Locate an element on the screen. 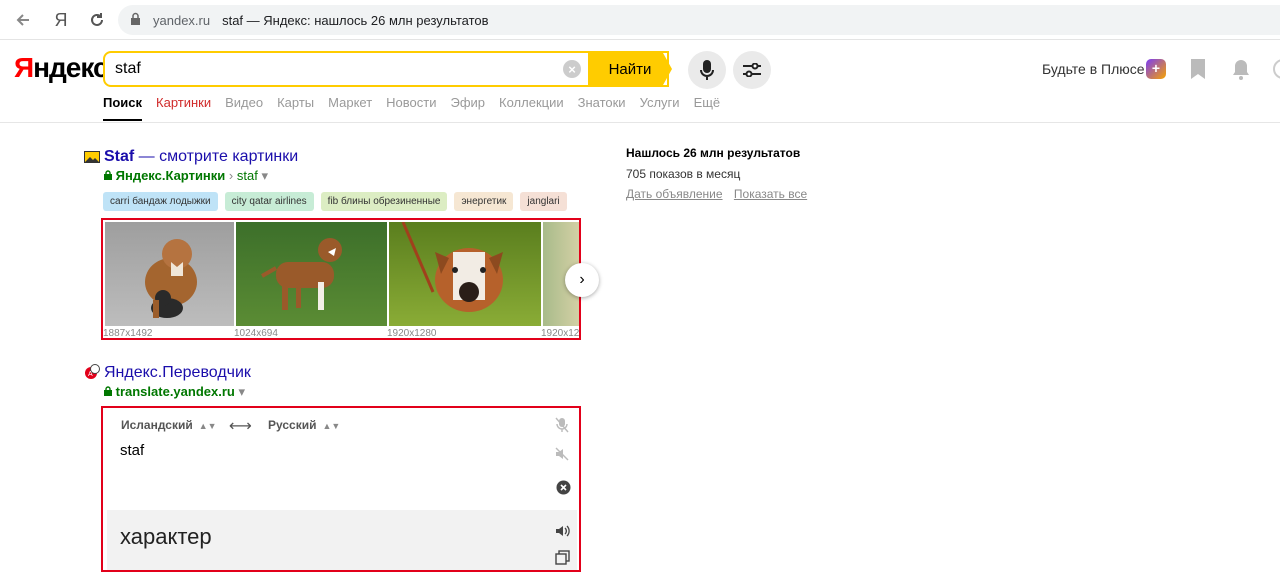 The image size is (1280, 574). tab-collections: Коллекции is located at coordinates (531, 108).